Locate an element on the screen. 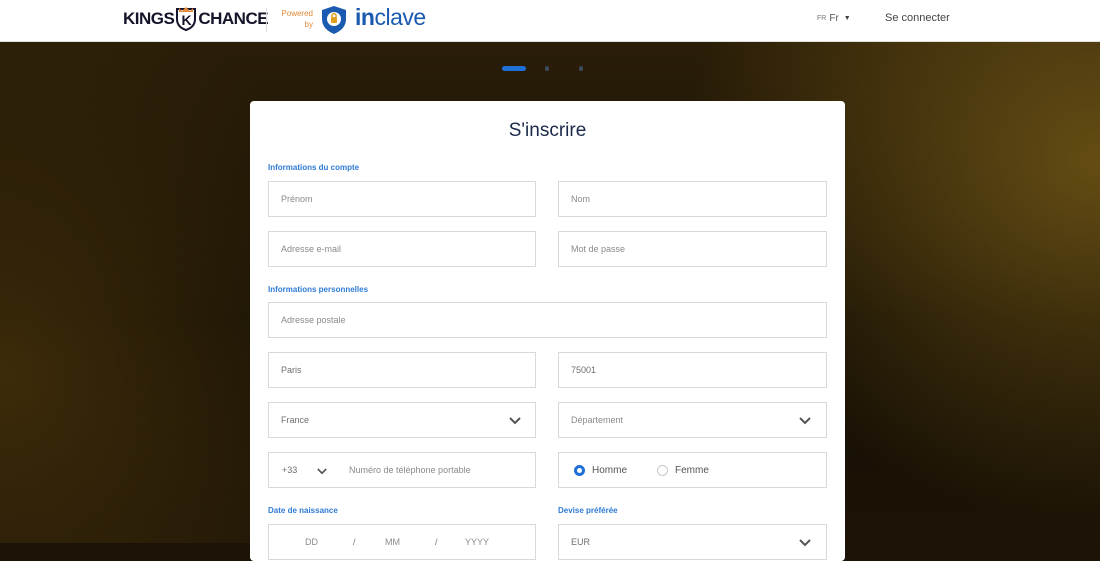  birth-year: YYYY is located at coordinates (477, 542).